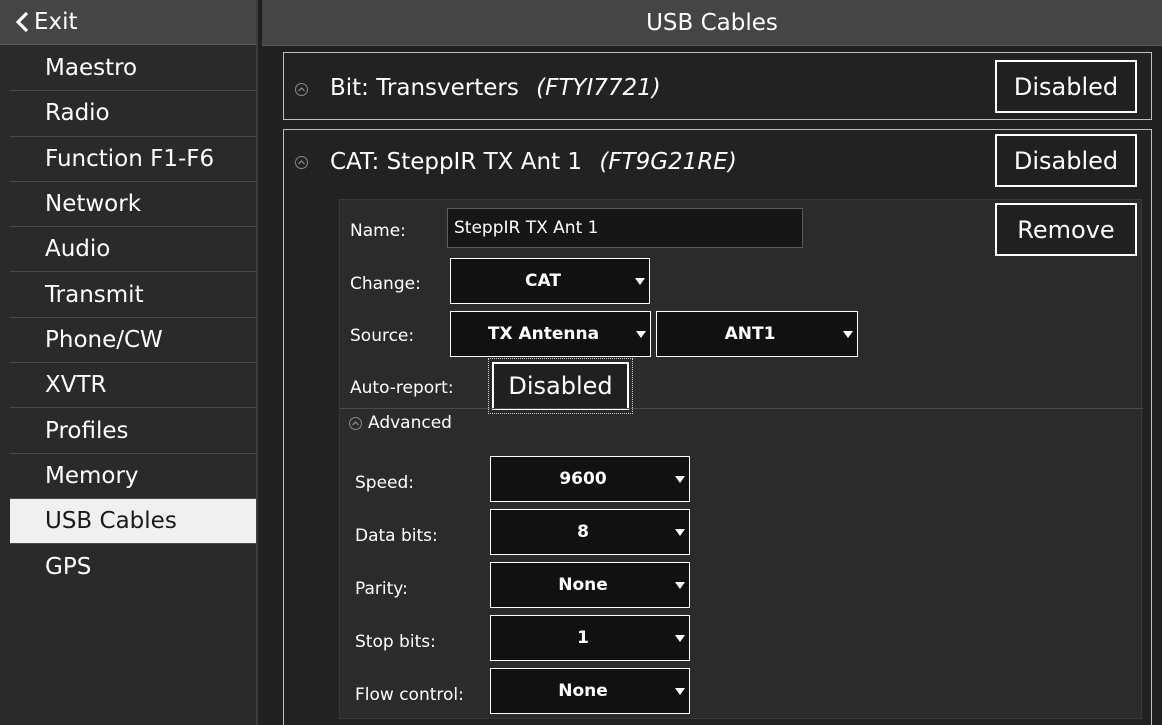 This screenshot has width=1162, height=725. I want to click on source-sub-select: ANT1, so click(757, 334).